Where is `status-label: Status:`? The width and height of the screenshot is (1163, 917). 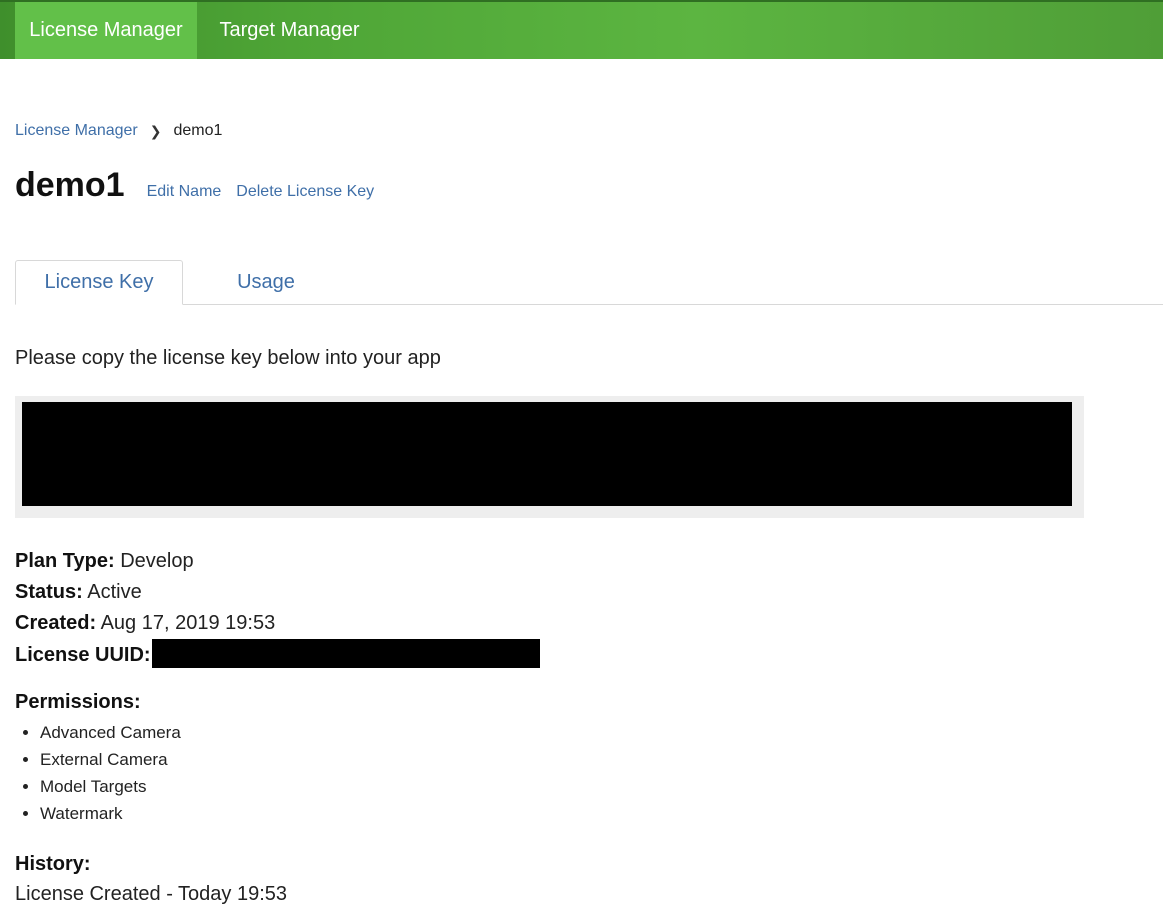 status-label: Status: is located at coordinates (49, 592).